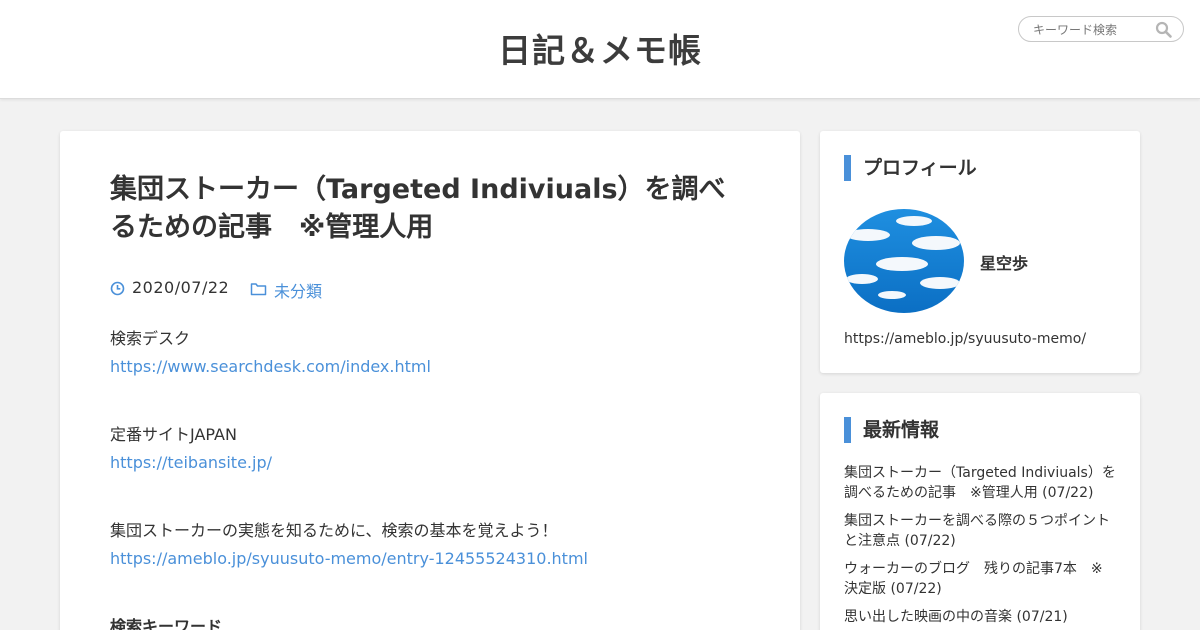  Describe the element at coordinates (904, 261) in the screenshot. I see `avatar` at that location.